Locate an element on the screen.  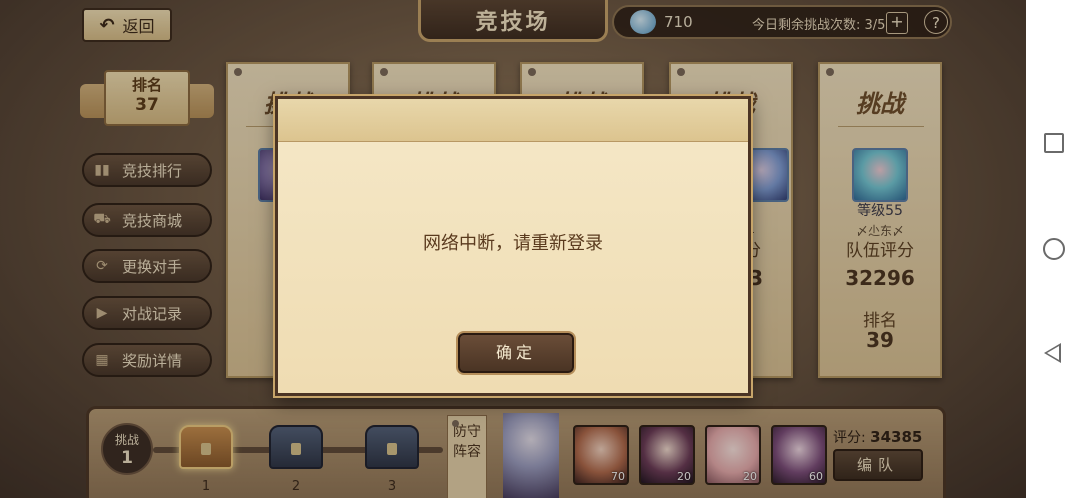
android-nav-bar is located at coordinates (1053, 249).